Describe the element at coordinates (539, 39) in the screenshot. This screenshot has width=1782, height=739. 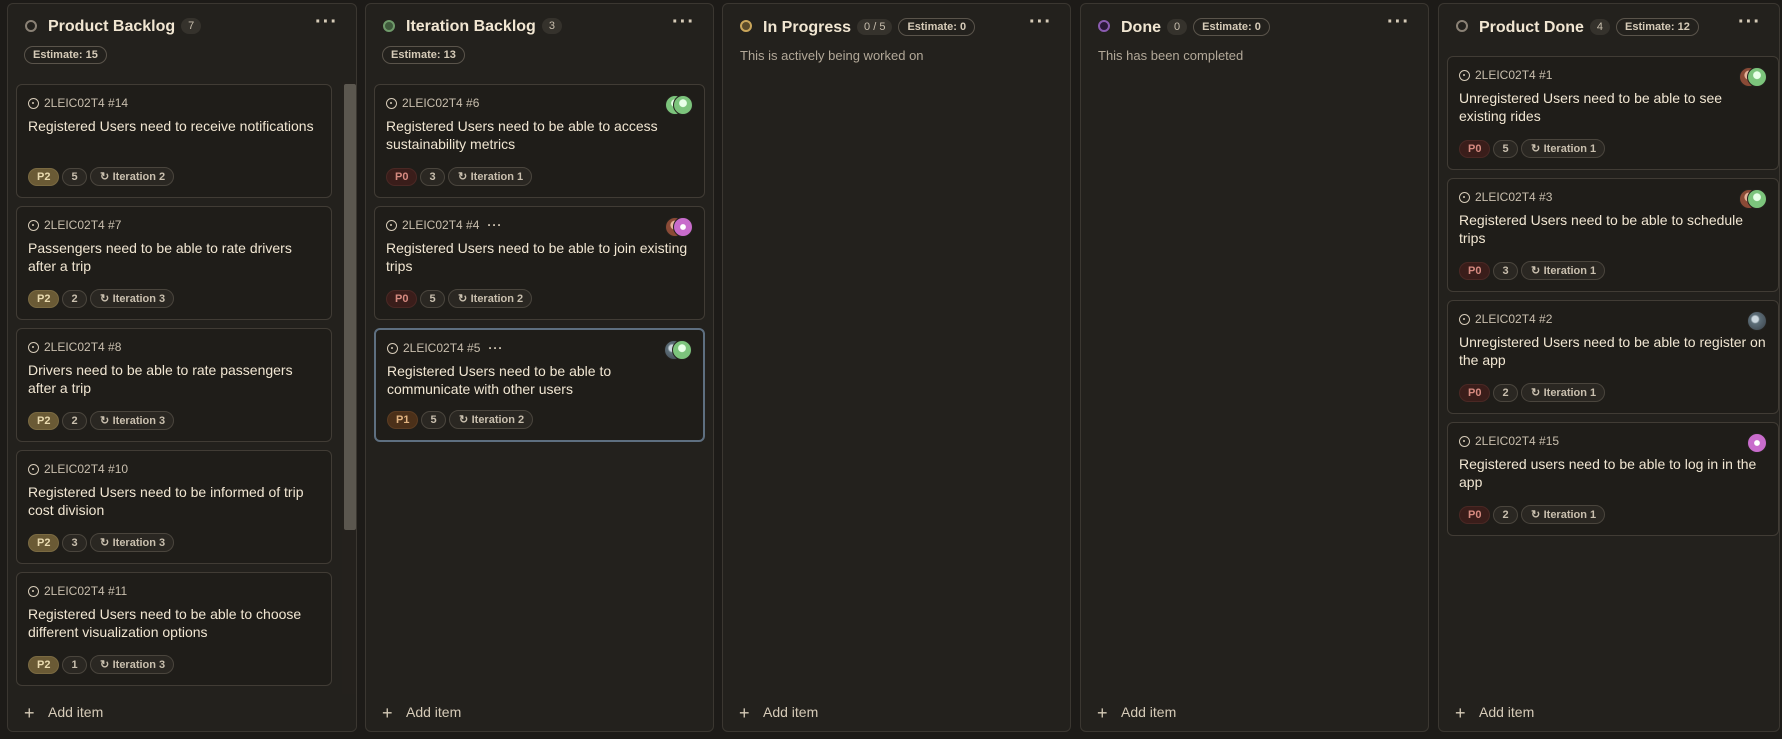
I see `column-header: Iteration Backlog 3 Estimate: 13 ···` at that location.